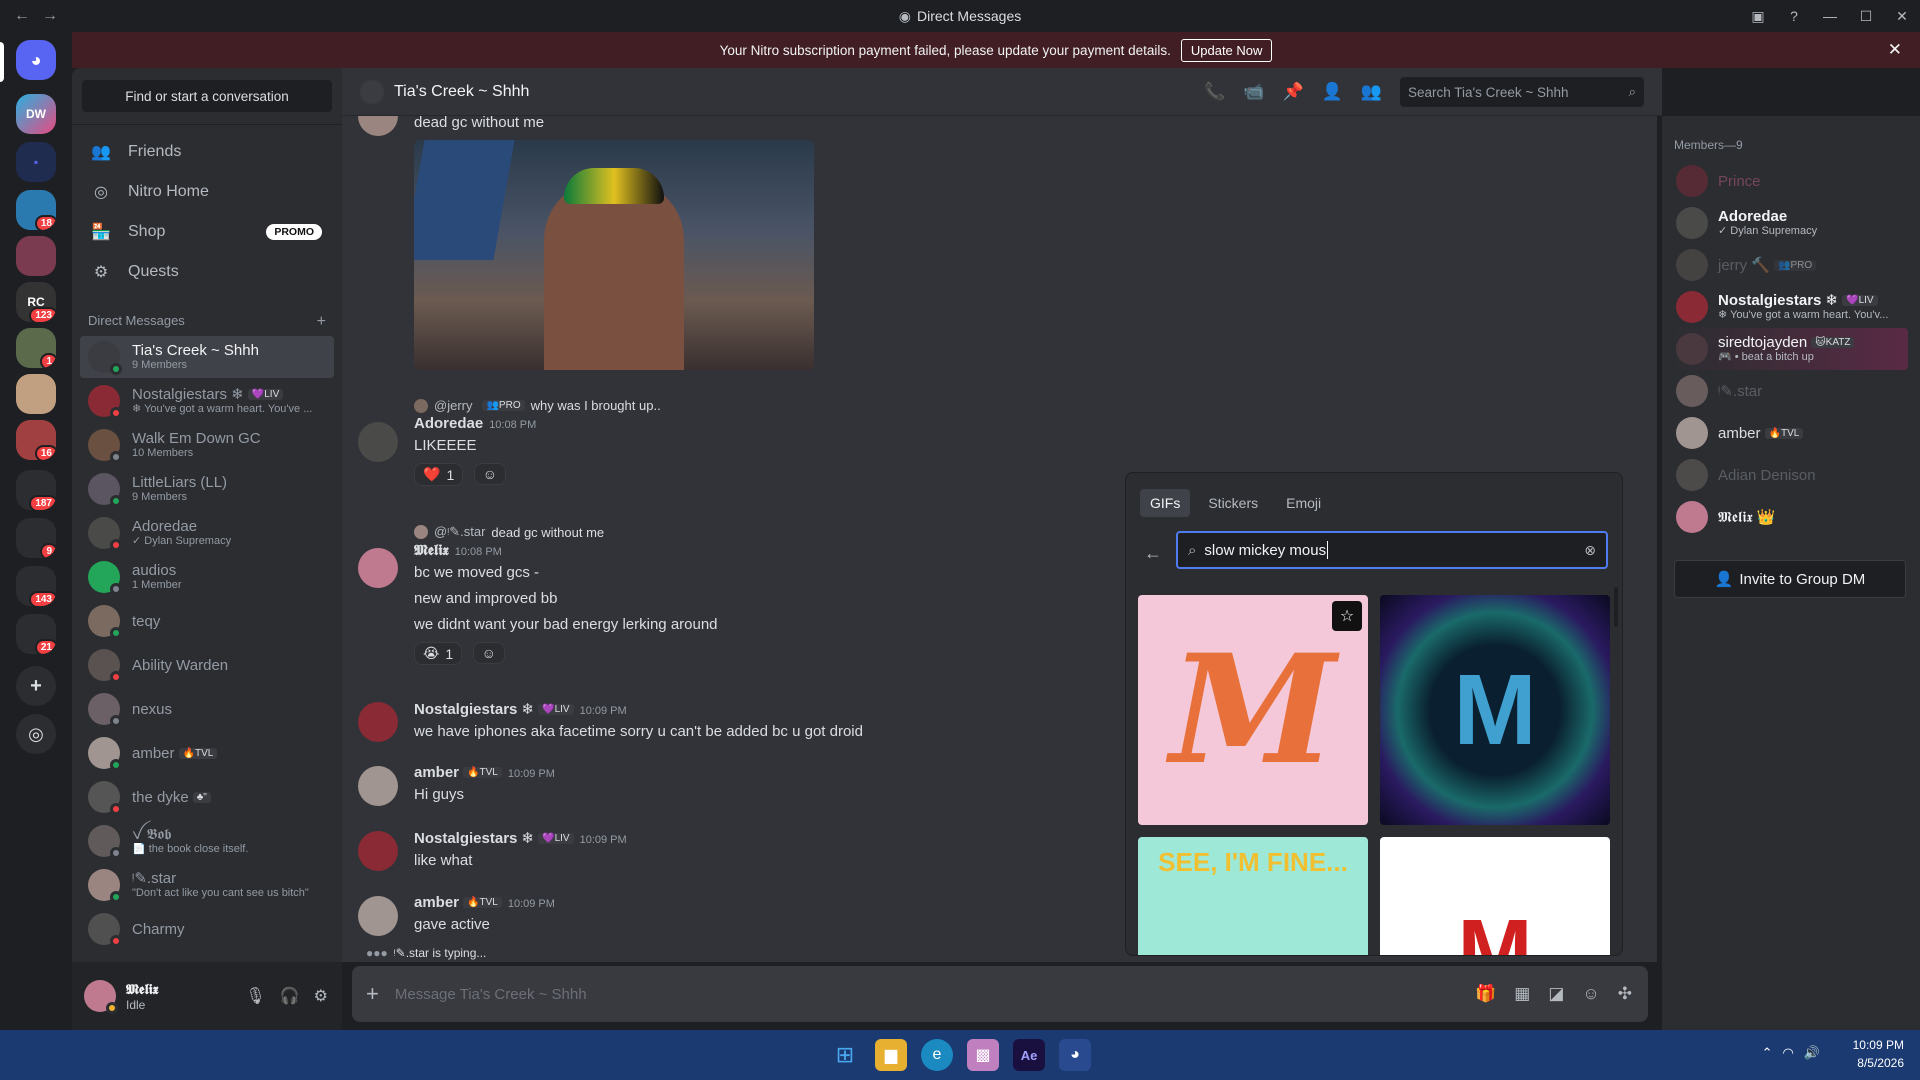  Describe the element at coordinates (1522, 92) in the screenshot. I see `search-input: Search Tia's Creek ~ Shhh ⌕` at that location.